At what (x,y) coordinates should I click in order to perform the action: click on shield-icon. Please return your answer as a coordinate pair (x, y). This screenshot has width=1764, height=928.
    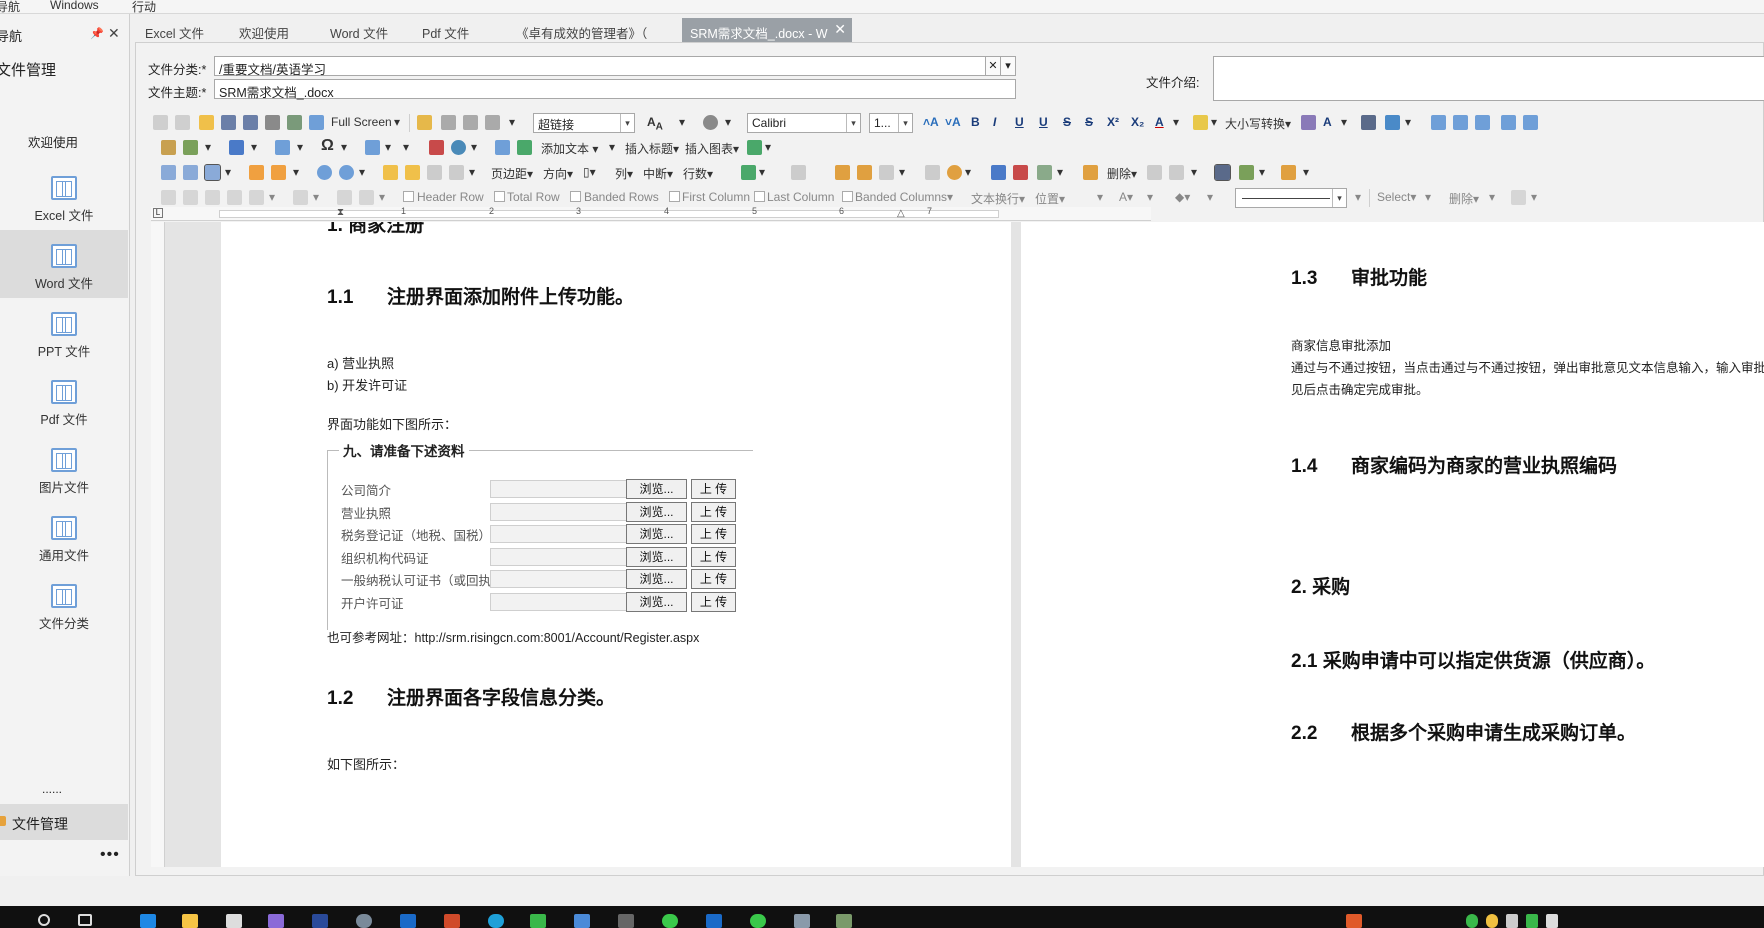
    Looking at the image, I should click on (714, 921).